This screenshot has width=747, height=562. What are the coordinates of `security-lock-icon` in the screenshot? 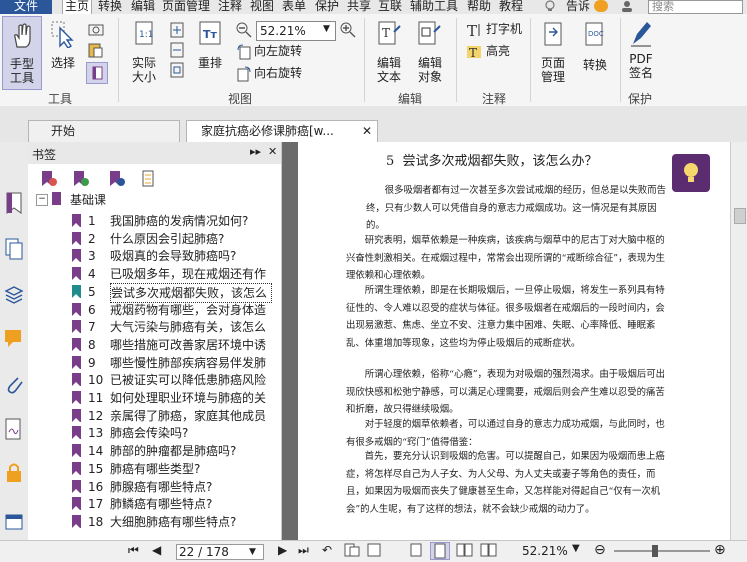 It's located at (14, 474).